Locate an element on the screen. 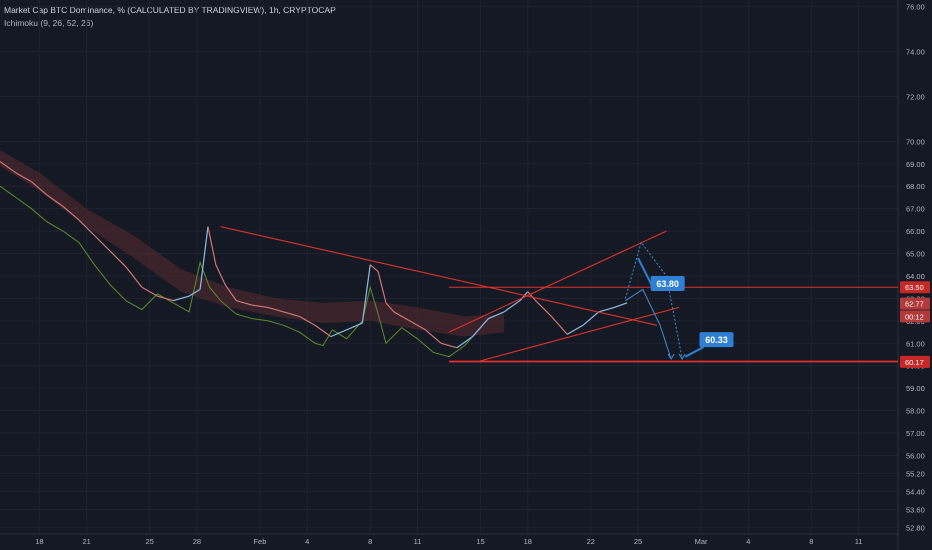 The height and width of the screenshot is (550, 932). callout-label: 60.33 is located at coordinates (716, 340).